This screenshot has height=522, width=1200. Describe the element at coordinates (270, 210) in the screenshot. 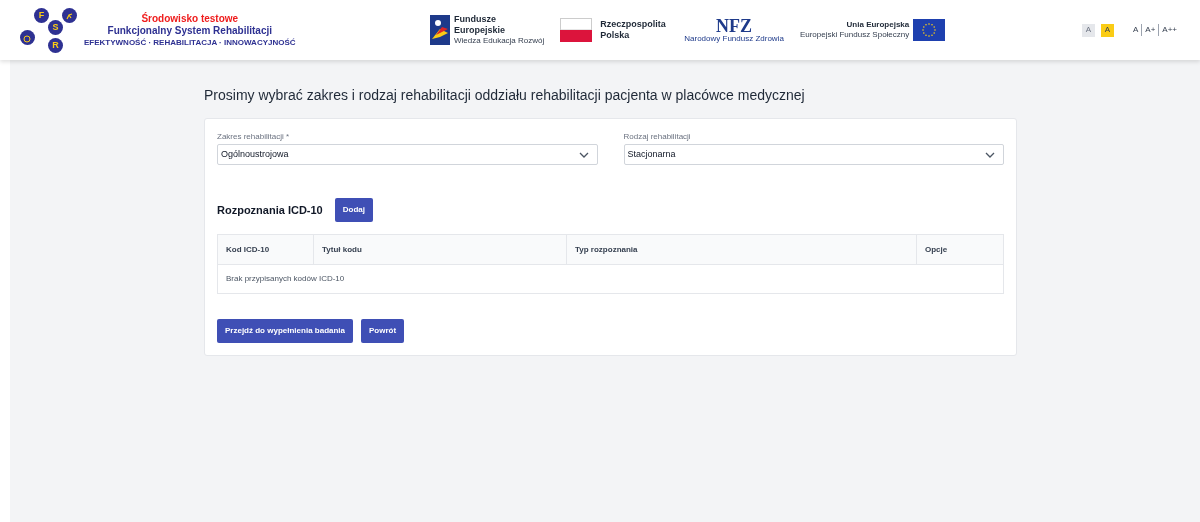

I see `section-title: Rozpoznania ICD-10` at that location.